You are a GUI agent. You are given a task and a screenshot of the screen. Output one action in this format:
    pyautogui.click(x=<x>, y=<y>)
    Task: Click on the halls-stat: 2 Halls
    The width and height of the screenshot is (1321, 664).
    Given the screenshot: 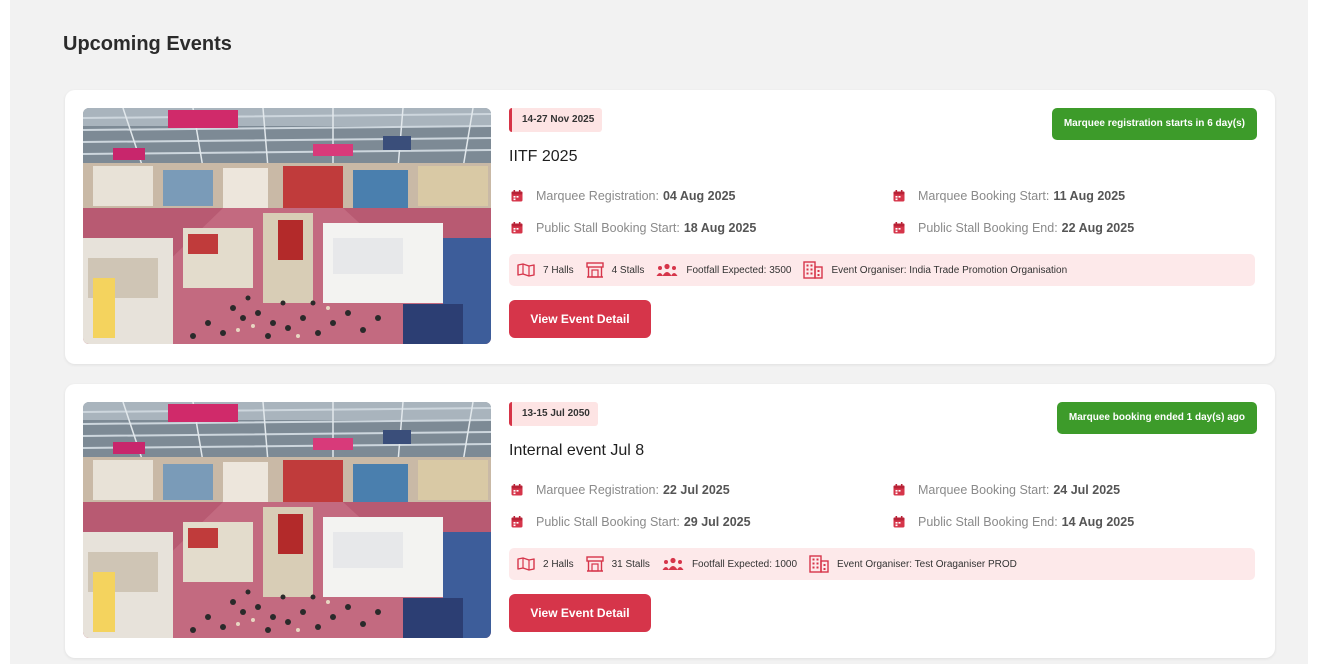 What is the action you would take?
    pyautogui.click(x=545, y=564)
    